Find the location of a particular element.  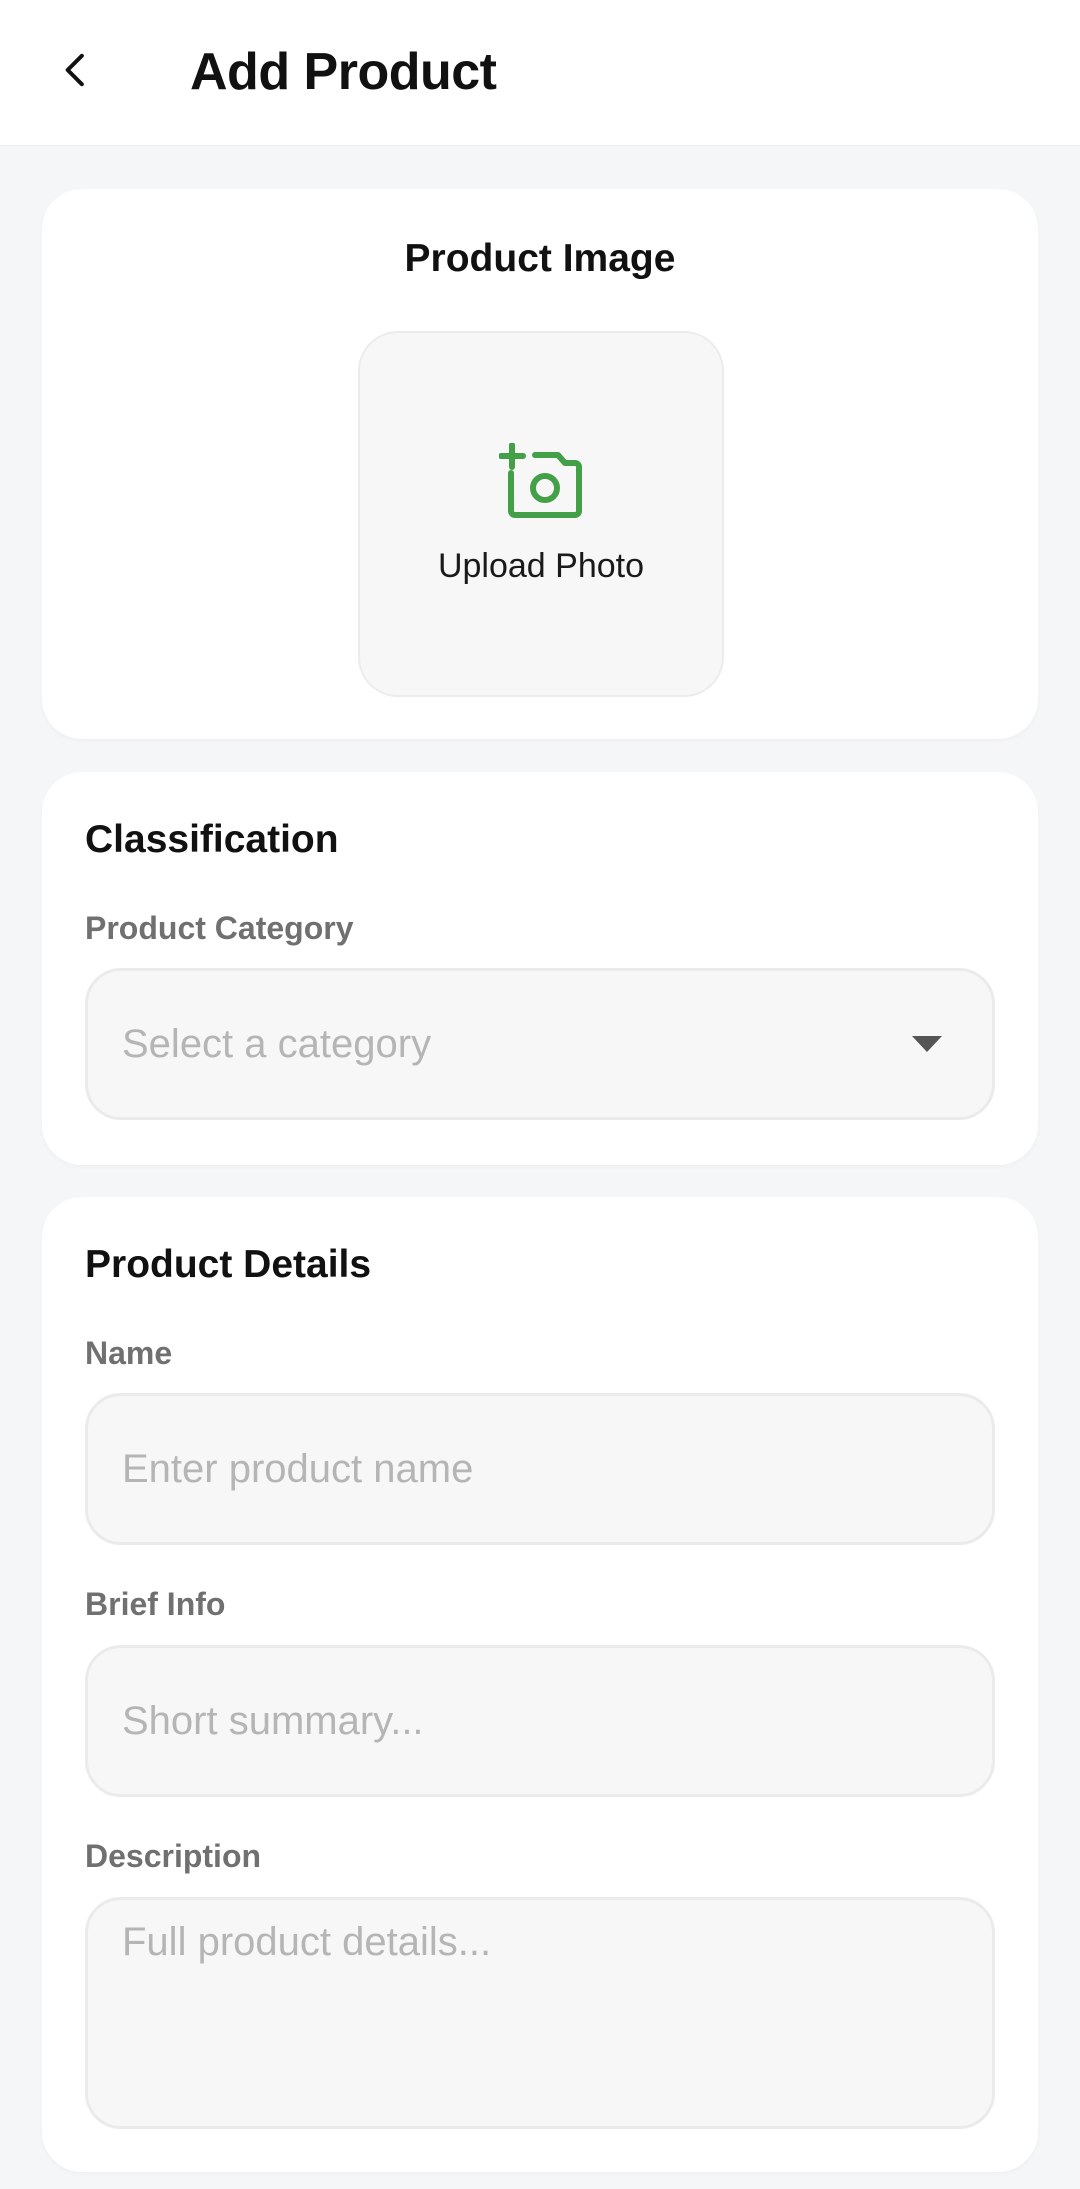

chevron-left-icon is located at coordinates (76, 72).